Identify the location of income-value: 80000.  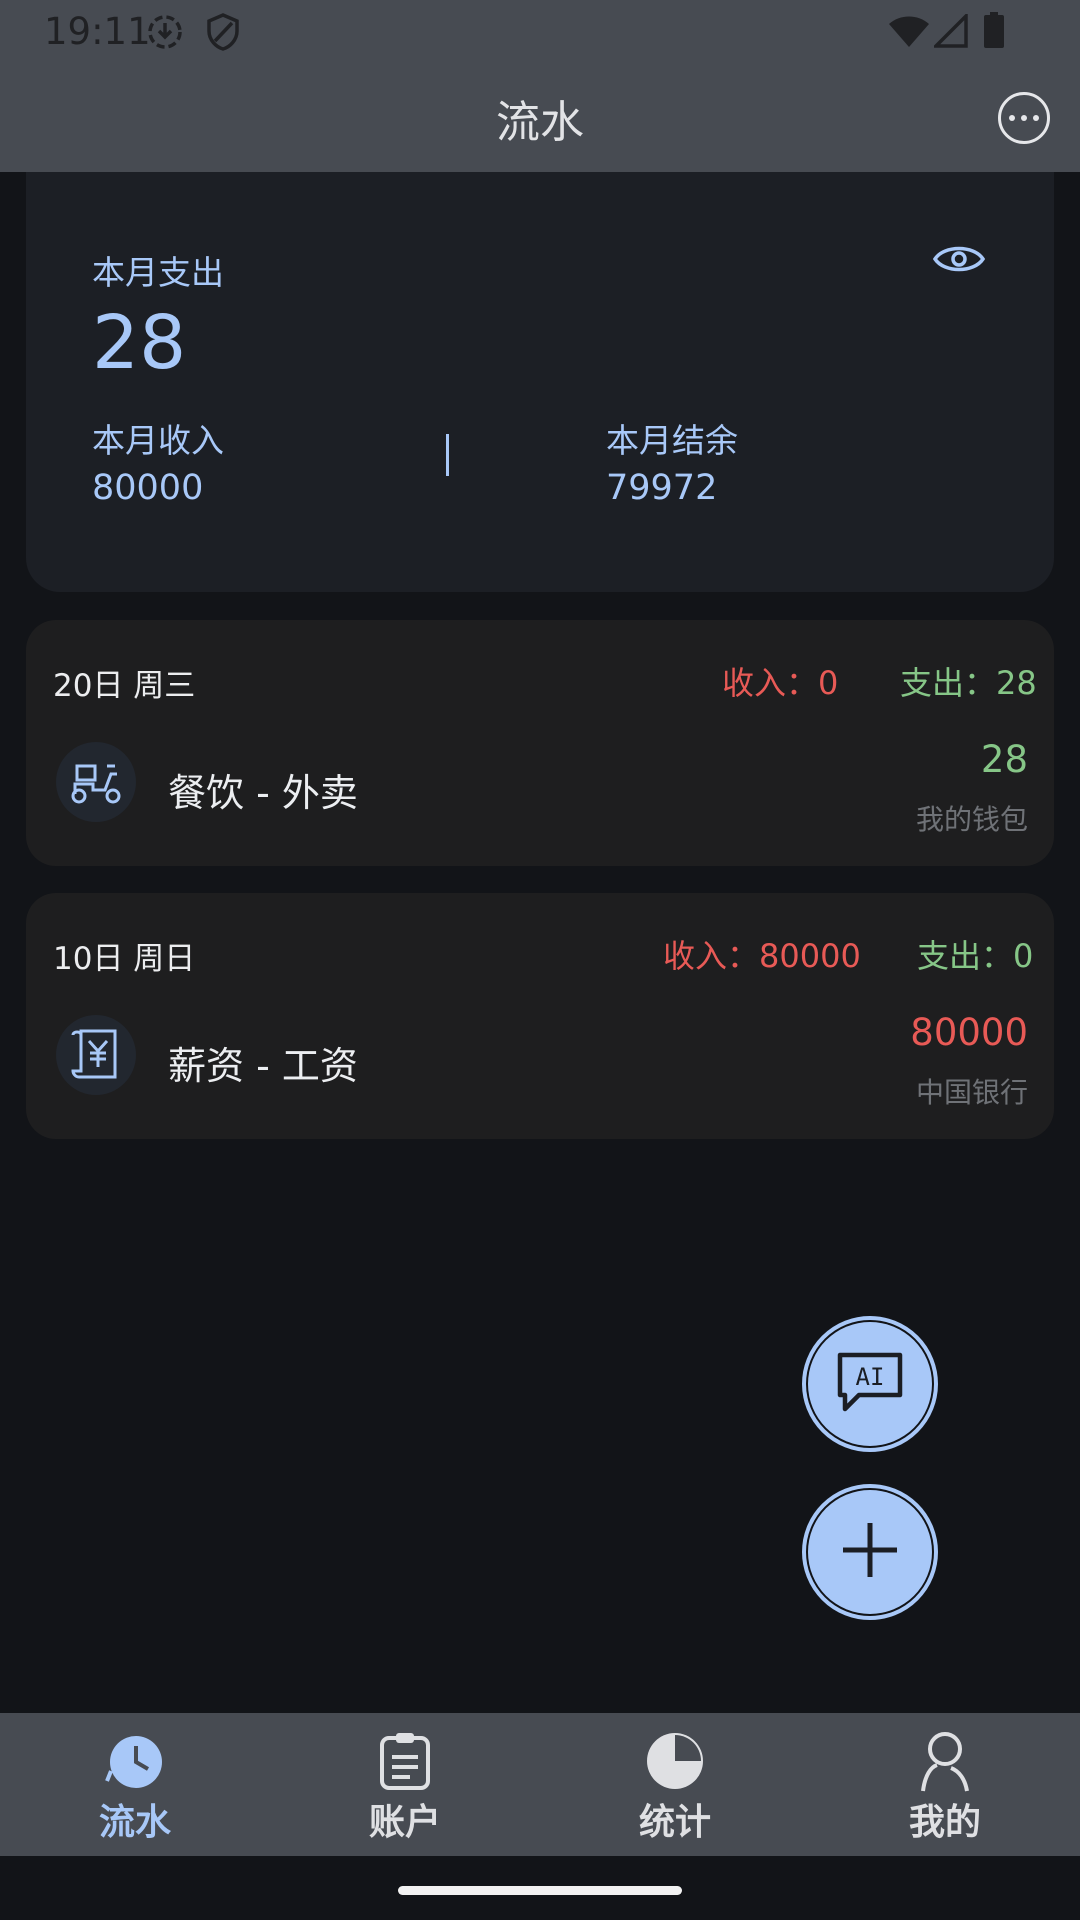
(148, 488).